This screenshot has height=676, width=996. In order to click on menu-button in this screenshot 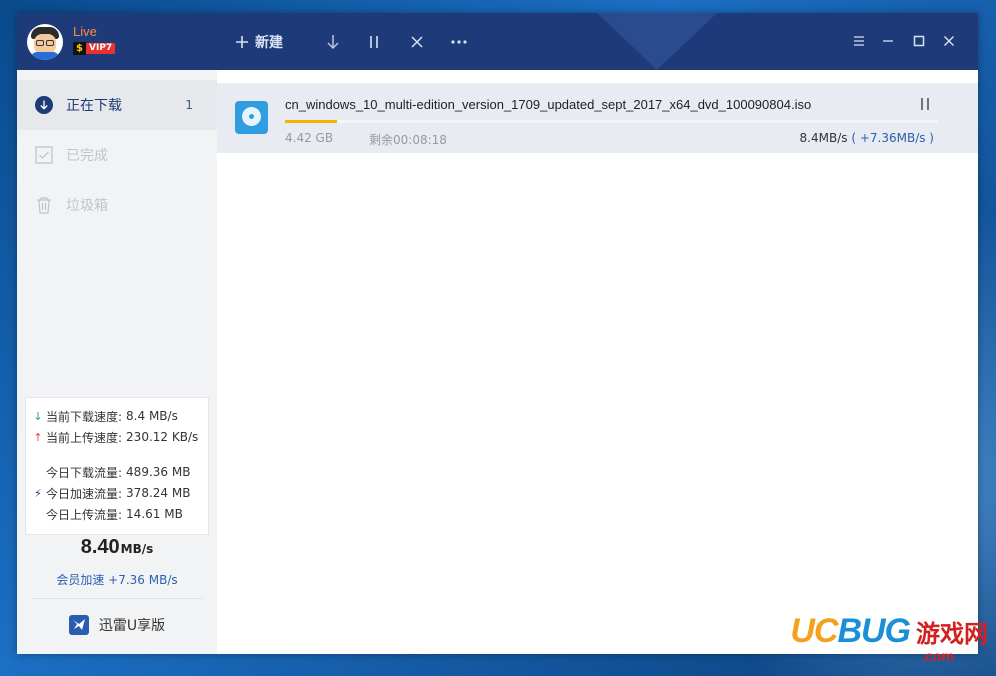, I will do `click(859, 41)`.